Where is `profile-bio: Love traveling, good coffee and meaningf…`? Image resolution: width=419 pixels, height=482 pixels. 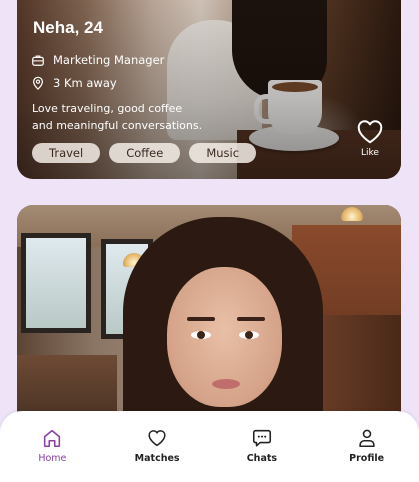 profile-bio: Love traveling, good coffee and meaningf… is located at coordinates (132, 117).